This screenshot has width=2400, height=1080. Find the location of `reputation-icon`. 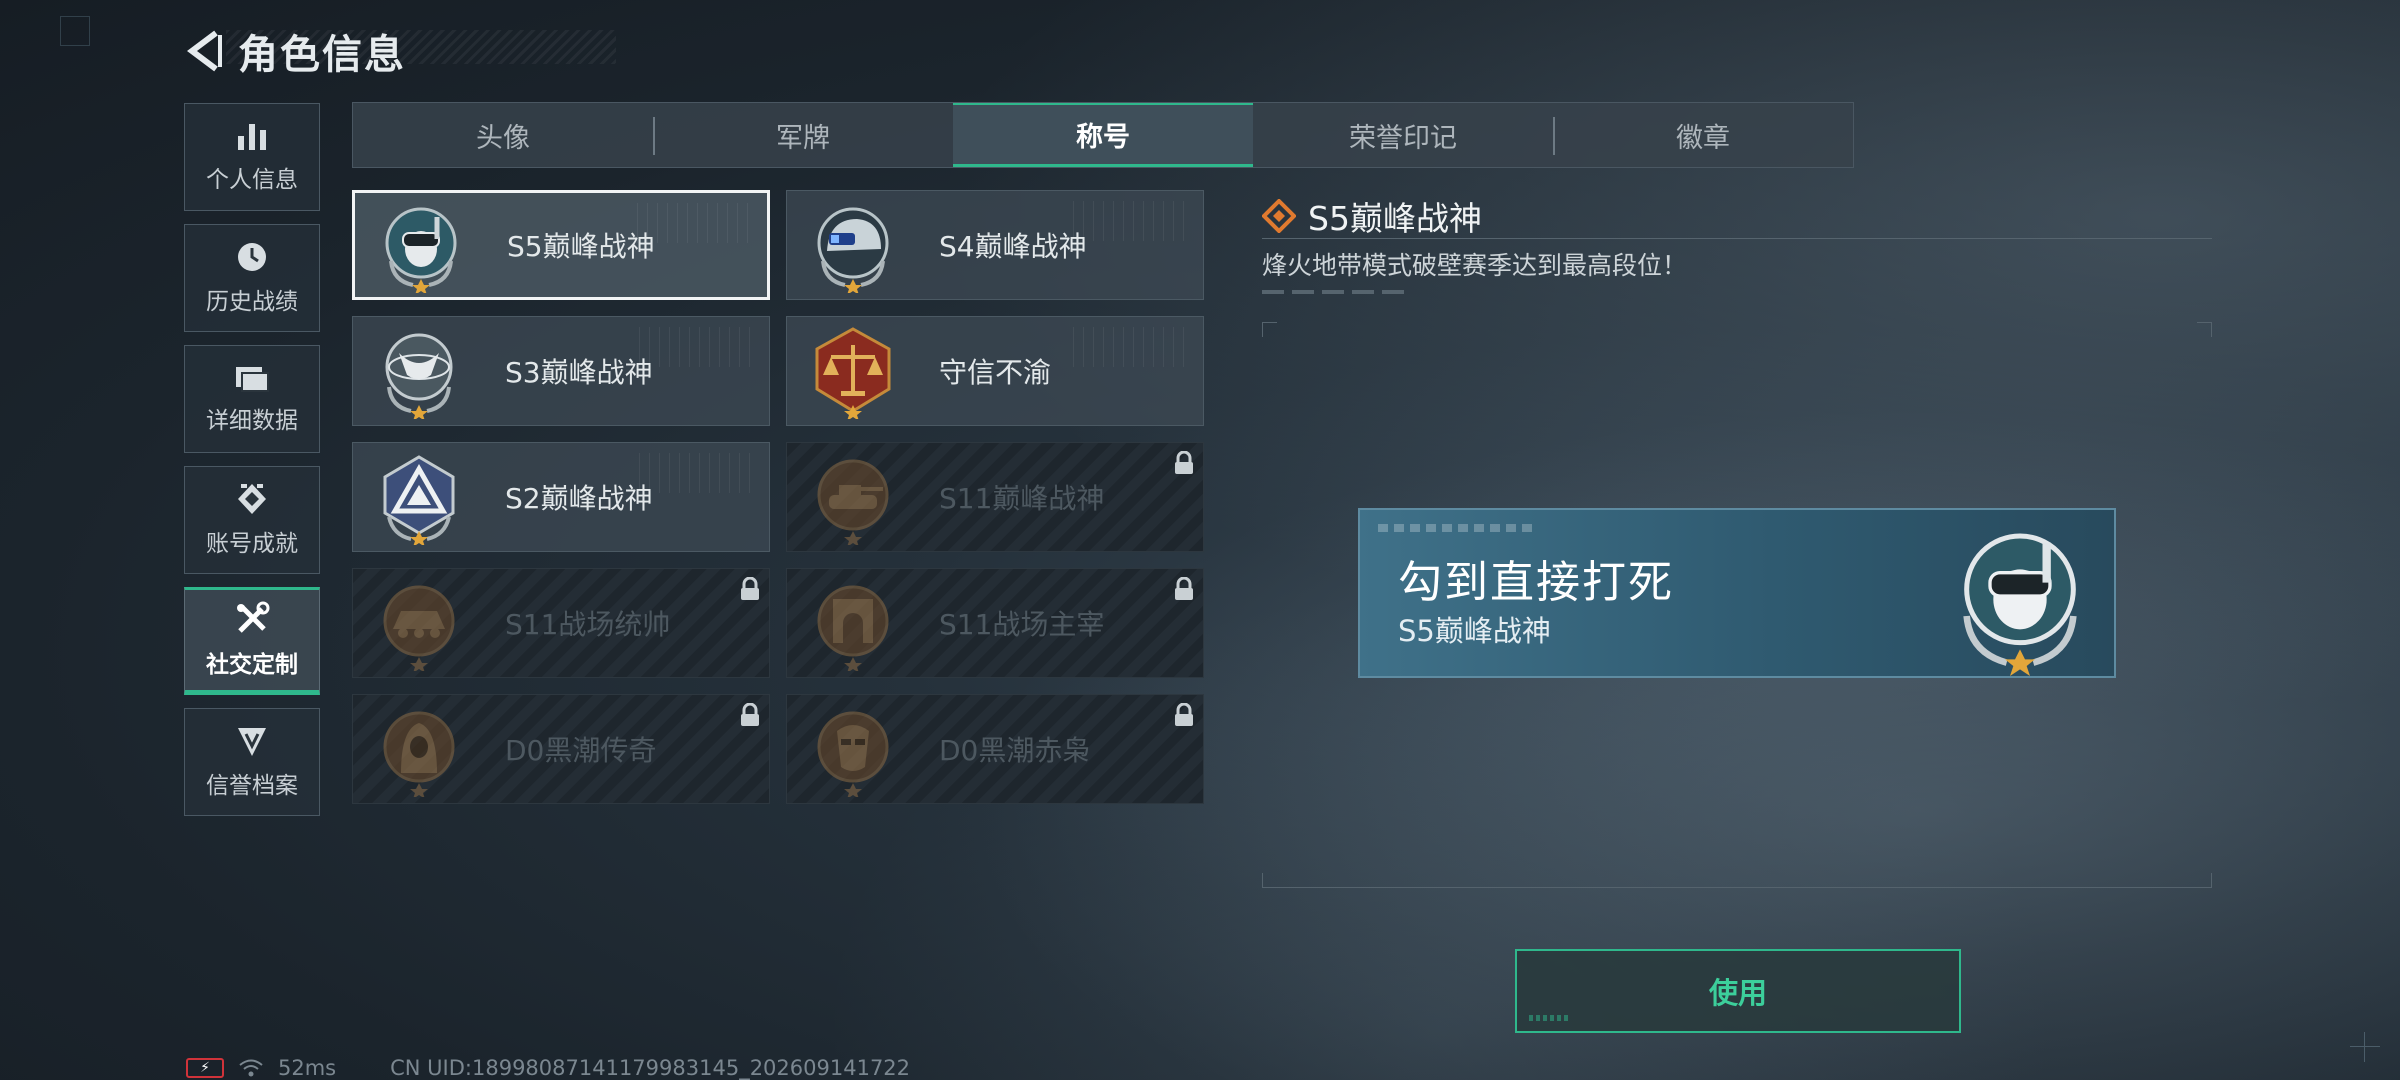

reputation-icon is located at coordinates (252, 742).